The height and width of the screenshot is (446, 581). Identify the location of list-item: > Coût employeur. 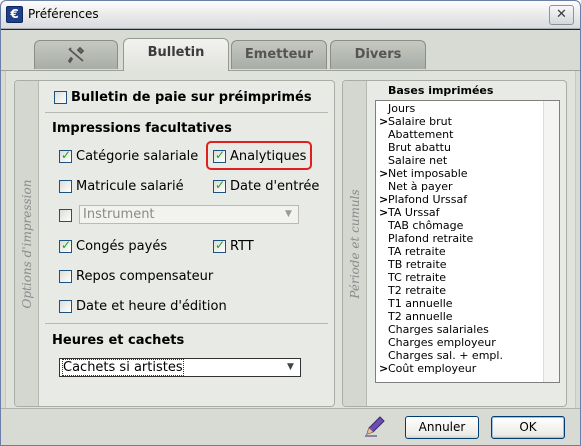
(467, 368).